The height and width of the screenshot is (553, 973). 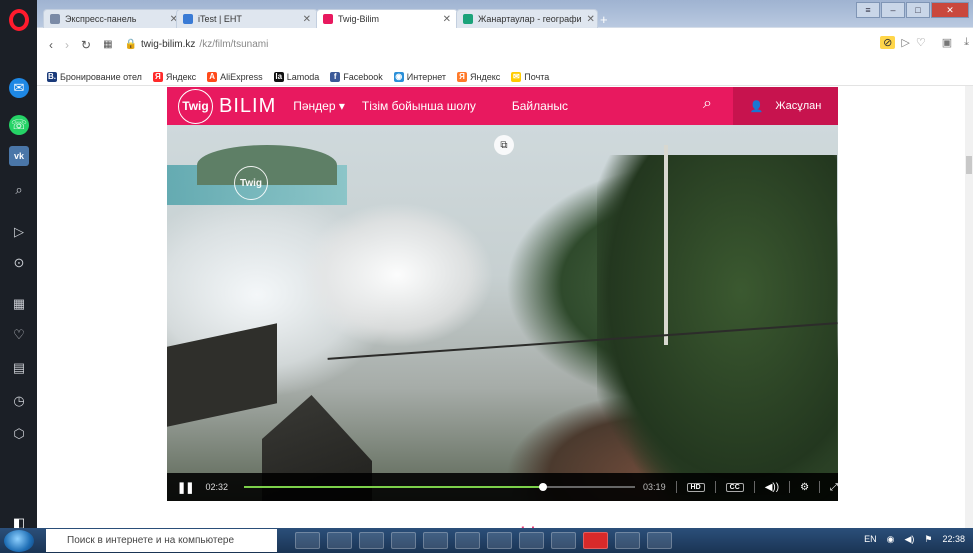 What do you see at coordinates (241, 77) in the screenshot?
I see `bookmark-label: AliExpress` at bounding box center [241, 77].